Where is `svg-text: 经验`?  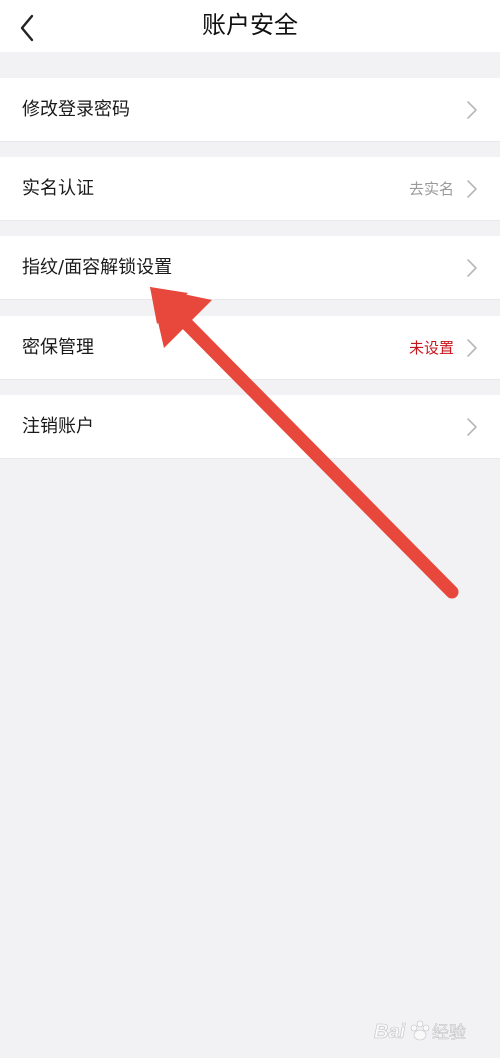
svg-text: 经验 is located at coordinates (449, 1033).